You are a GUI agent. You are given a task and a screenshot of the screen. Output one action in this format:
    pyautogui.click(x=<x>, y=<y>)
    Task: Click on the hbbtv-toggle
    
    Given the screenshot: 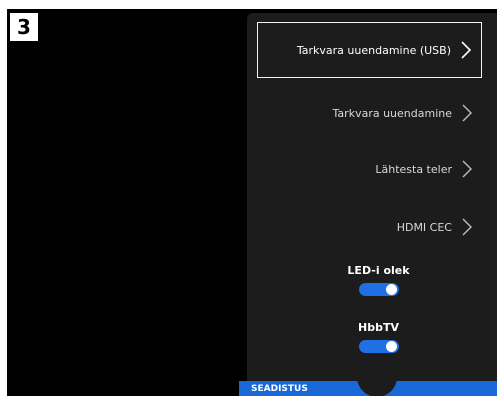 What is the action you would take?
    pyautogui.click(x=378, y=346)
    